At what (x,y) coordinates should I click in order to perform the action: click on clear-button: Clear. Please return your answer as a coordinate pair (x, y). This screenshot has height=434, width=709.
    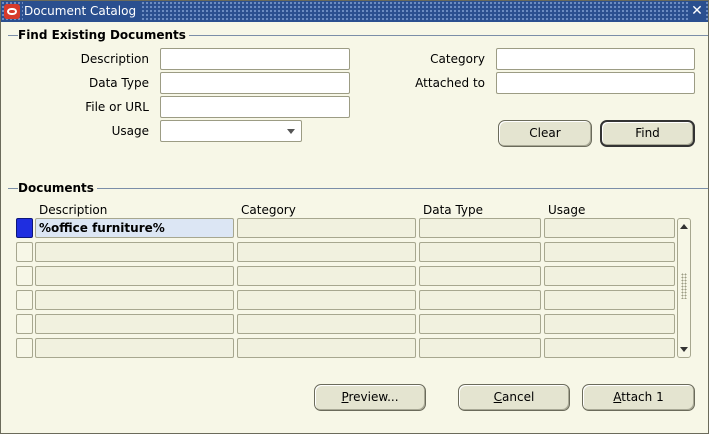
    Looking at the image, I should click on (545, 133).